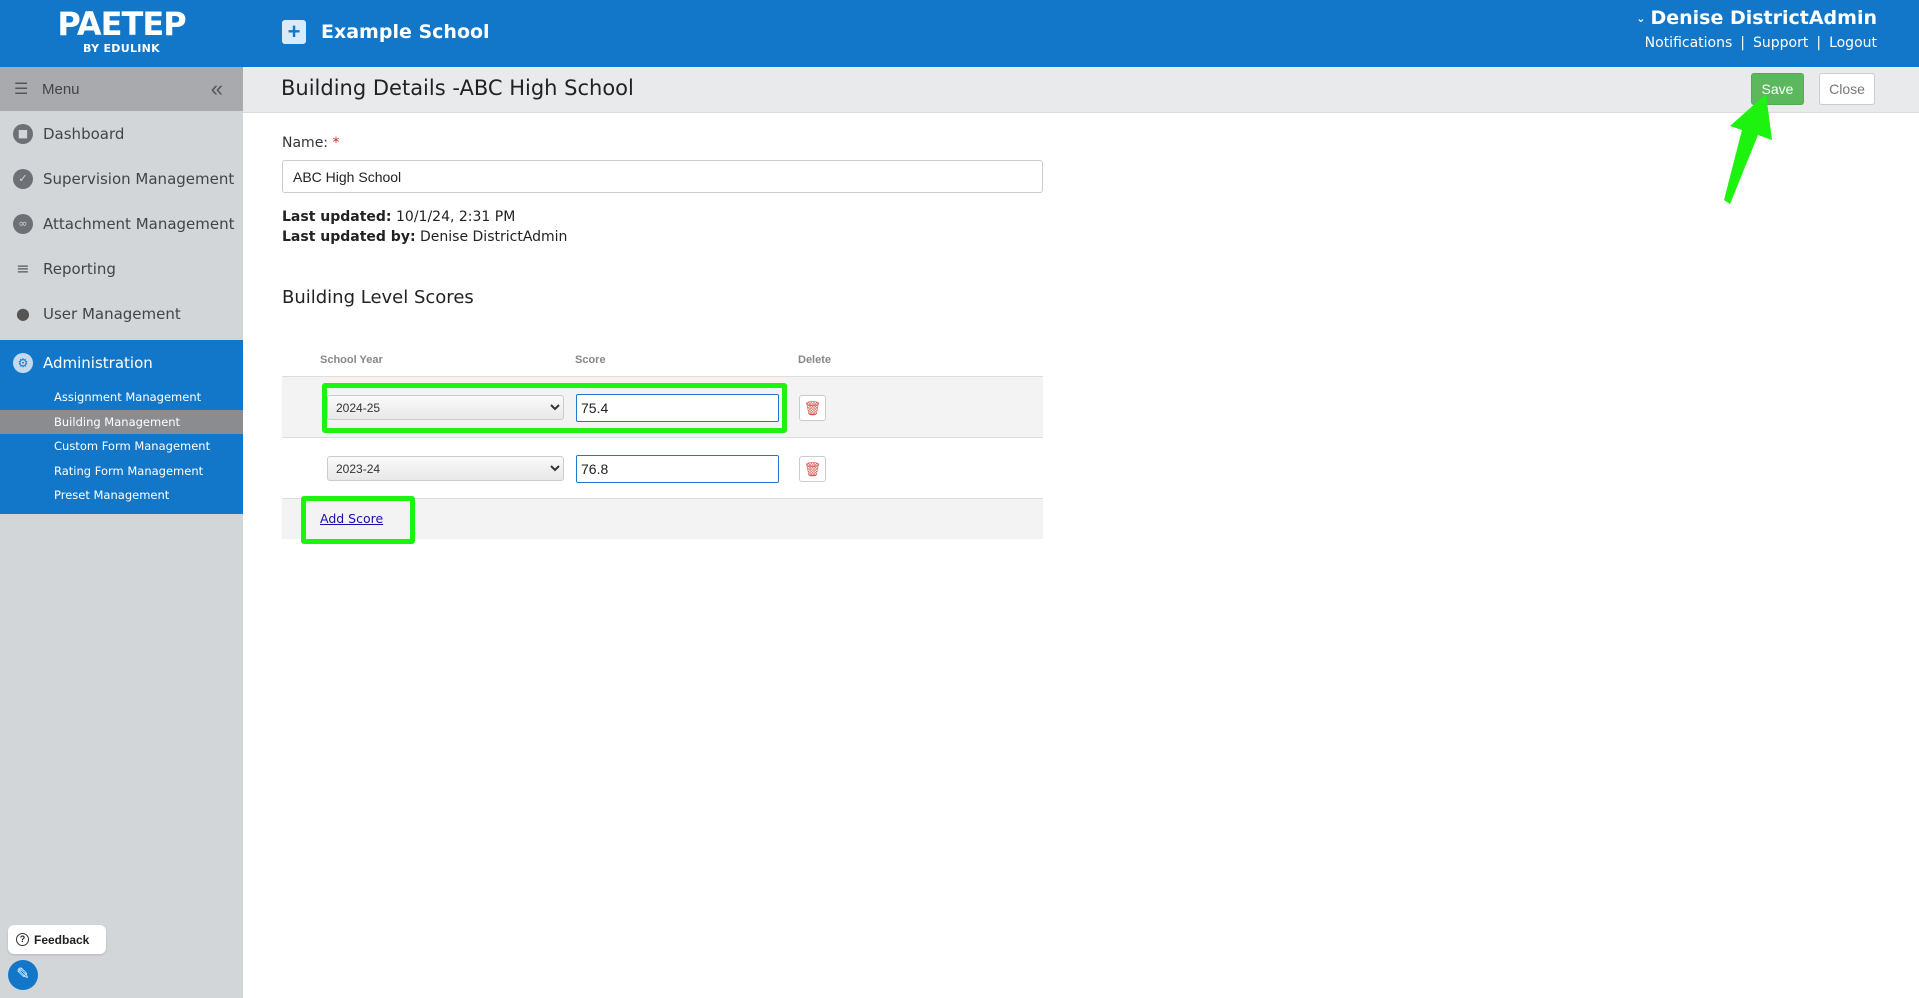 The image size is (1919, 998). Describe the element at coordinates (79, 268) in the screenshot. I see `sidebar-item-label: Reporting` at that location.